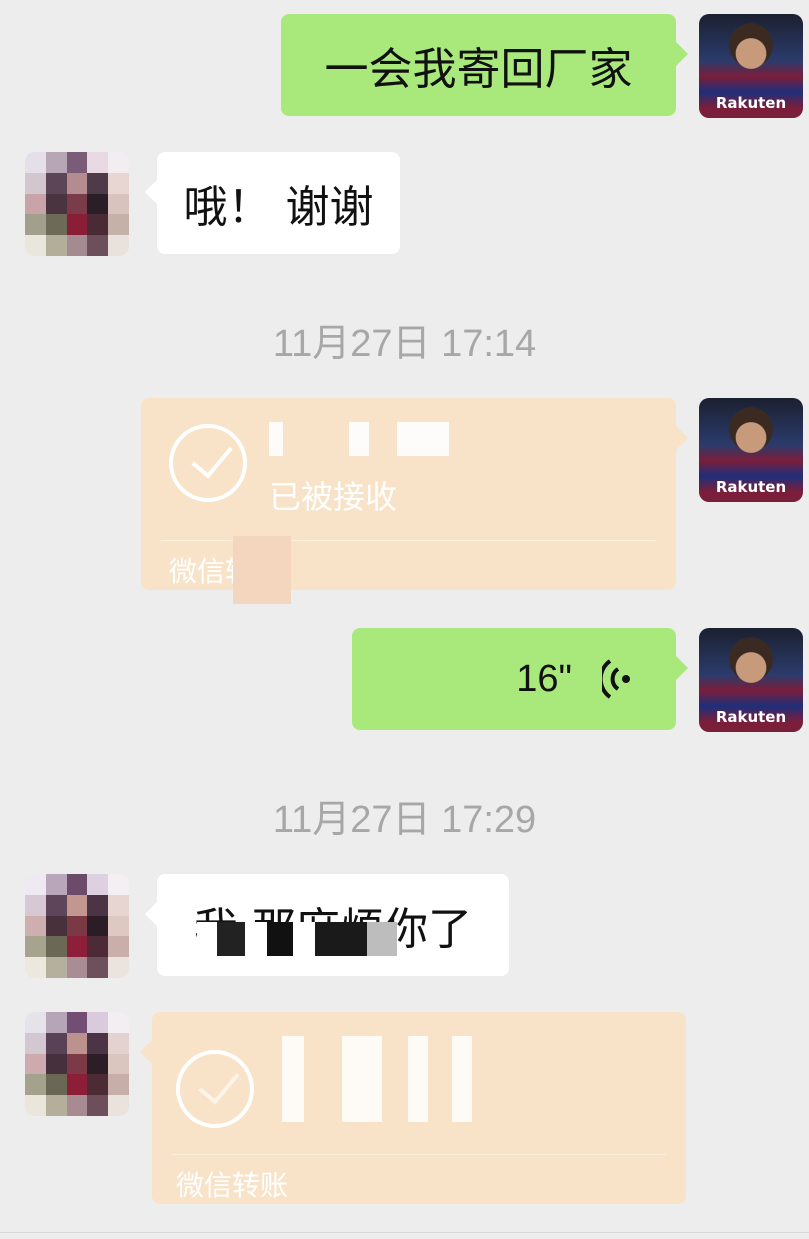 This screenshot has width=809, height=1239. What do you see at coordinates (333, 497) in the screenshot?
I see `transfer-status: 已被接收` at bounding box center [333, 497].